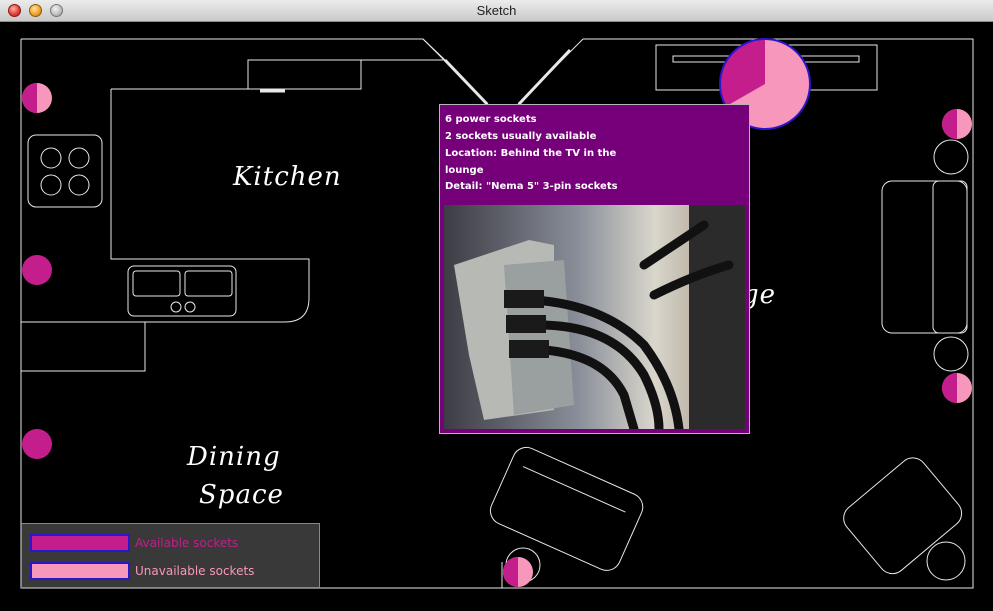 The height and width of the screenshot is (611, 993). Describe the element at coordinates (924, 257) in the screenshot. I see `sofa-right` at that location.